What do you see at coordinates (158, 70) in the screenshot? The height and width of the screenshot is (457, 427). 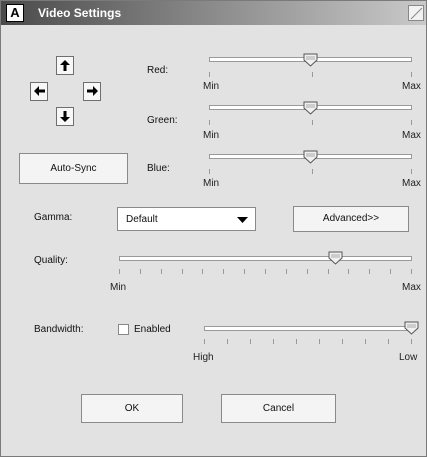 I see `red-label: Red:` at bounding box center [158, 70].